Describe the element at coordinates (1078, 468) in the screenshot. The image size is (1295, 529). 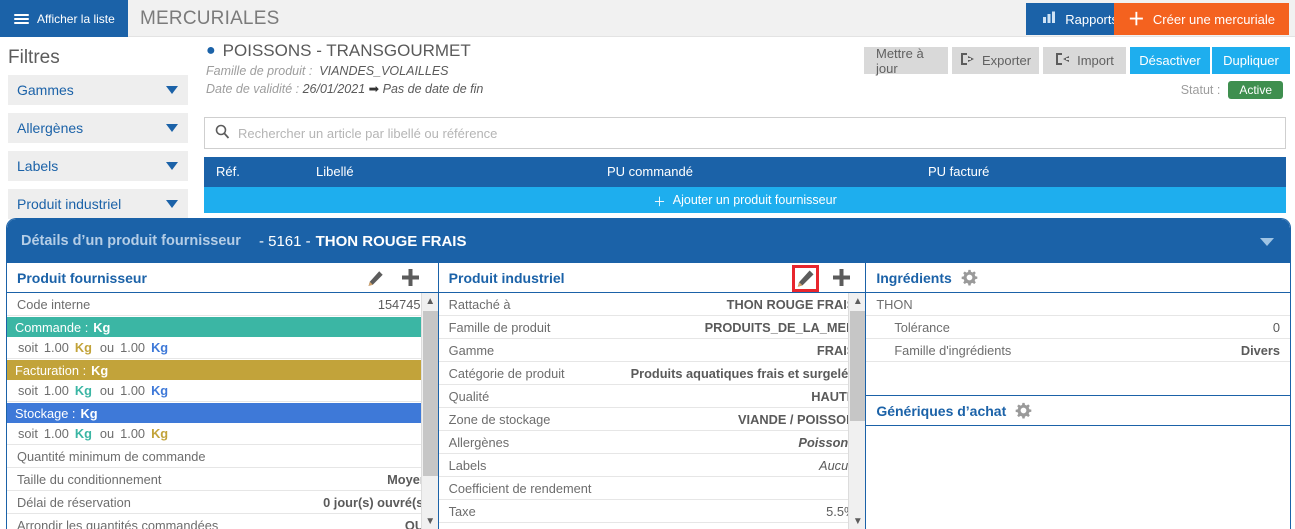
I see `generics-empty-area` at that location.